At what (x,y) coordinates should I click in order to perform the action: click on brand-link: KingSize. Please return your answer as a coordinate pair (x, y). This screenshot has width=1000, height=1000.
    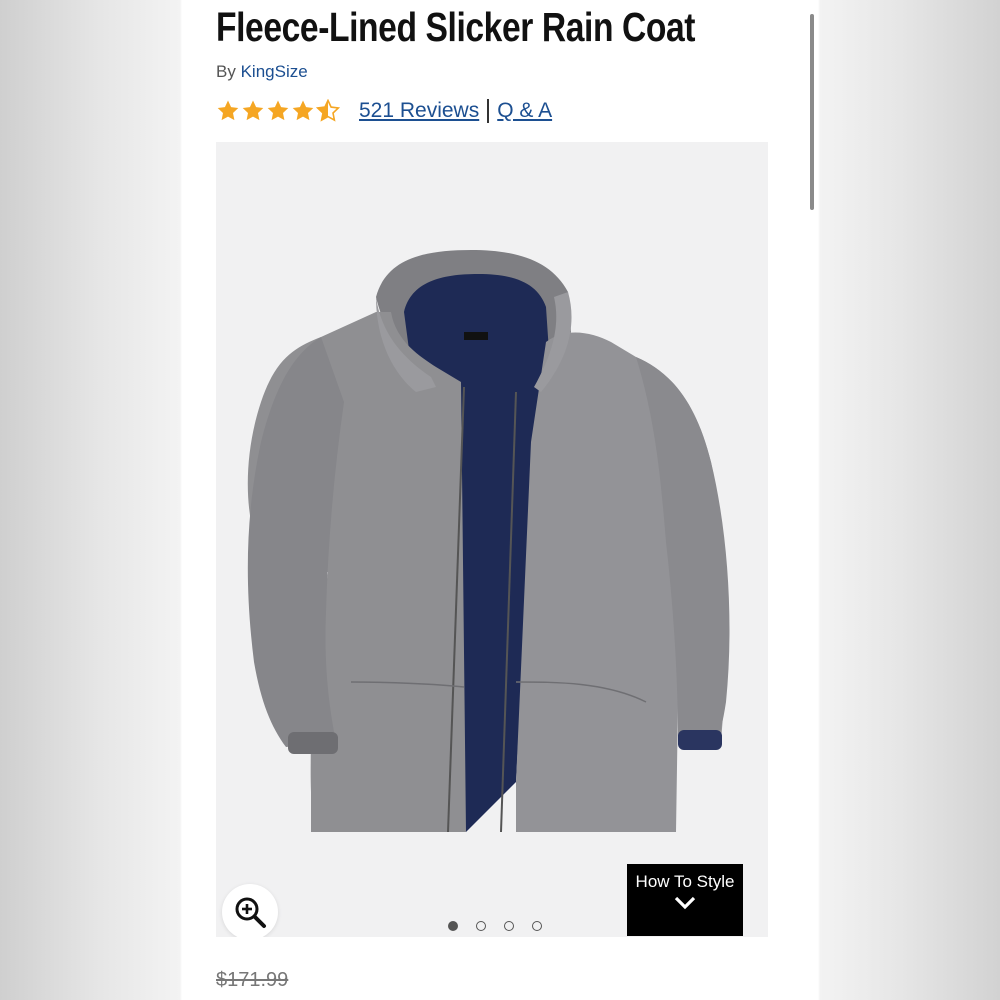
    Looking at the image, I should click on (274, 71).